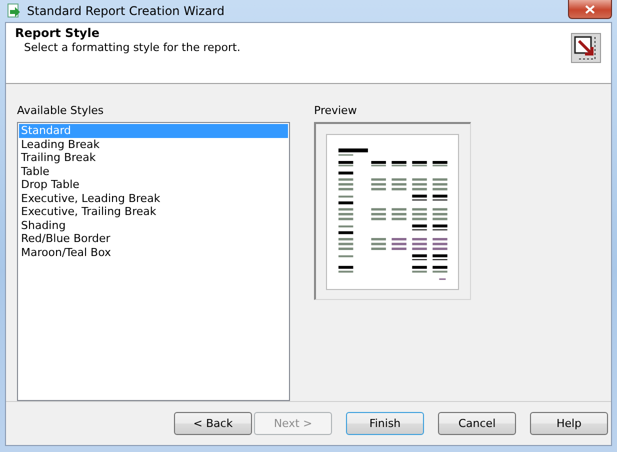 The image size is (617, 452). What do you see at coordinates (153, 211) in the screenshot?
I see `style-item: Executive, Trailing Break` at bounding box center [153, 211].